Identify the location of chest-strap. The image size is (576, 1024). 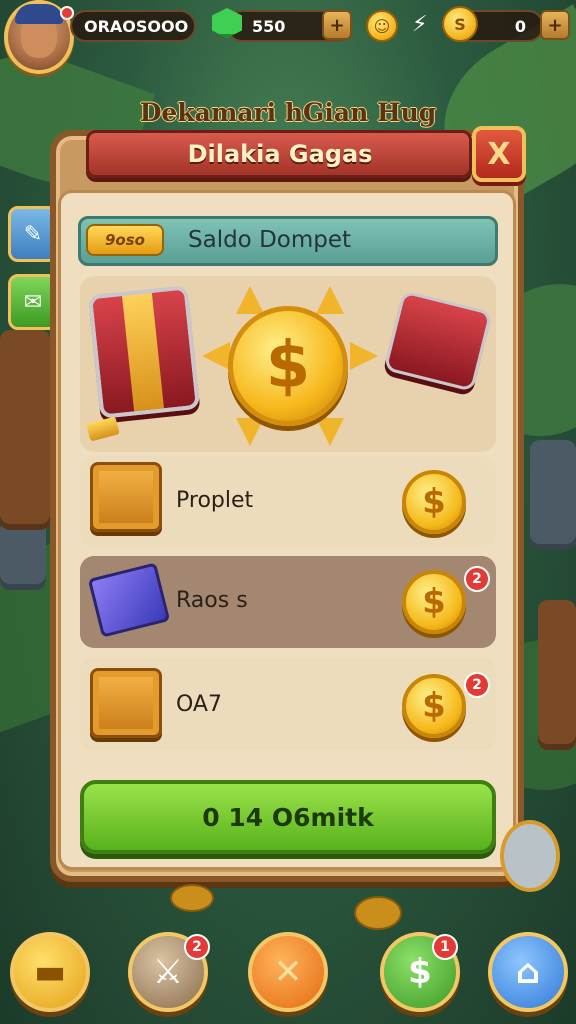
(143, 352).